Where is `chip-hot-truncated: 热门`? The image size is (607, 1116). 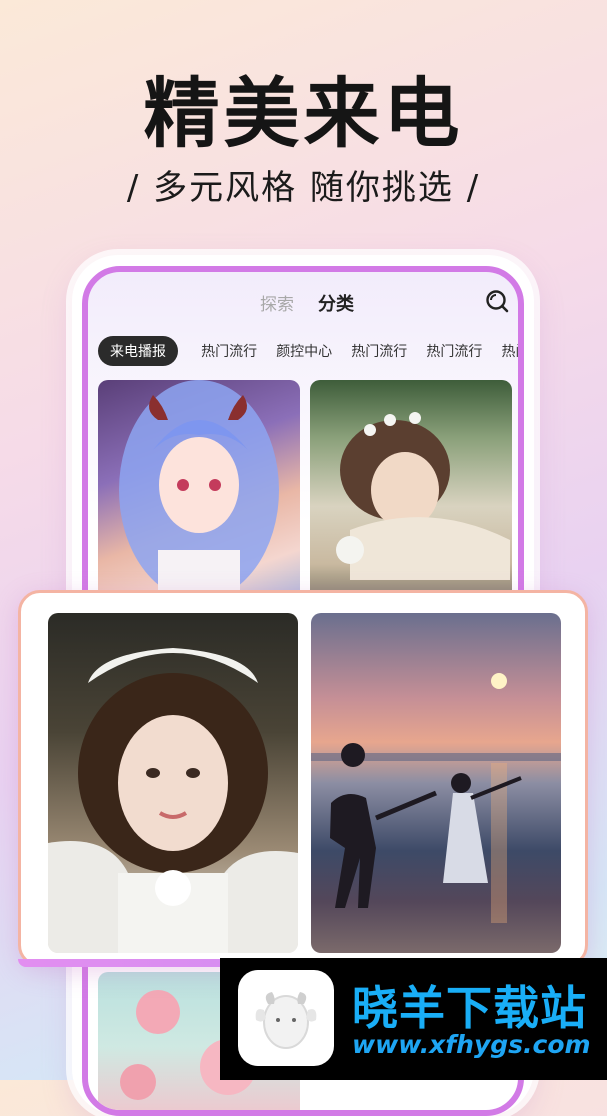
chip-hot-truncated: 热门 is located at coordinates (509, 351).